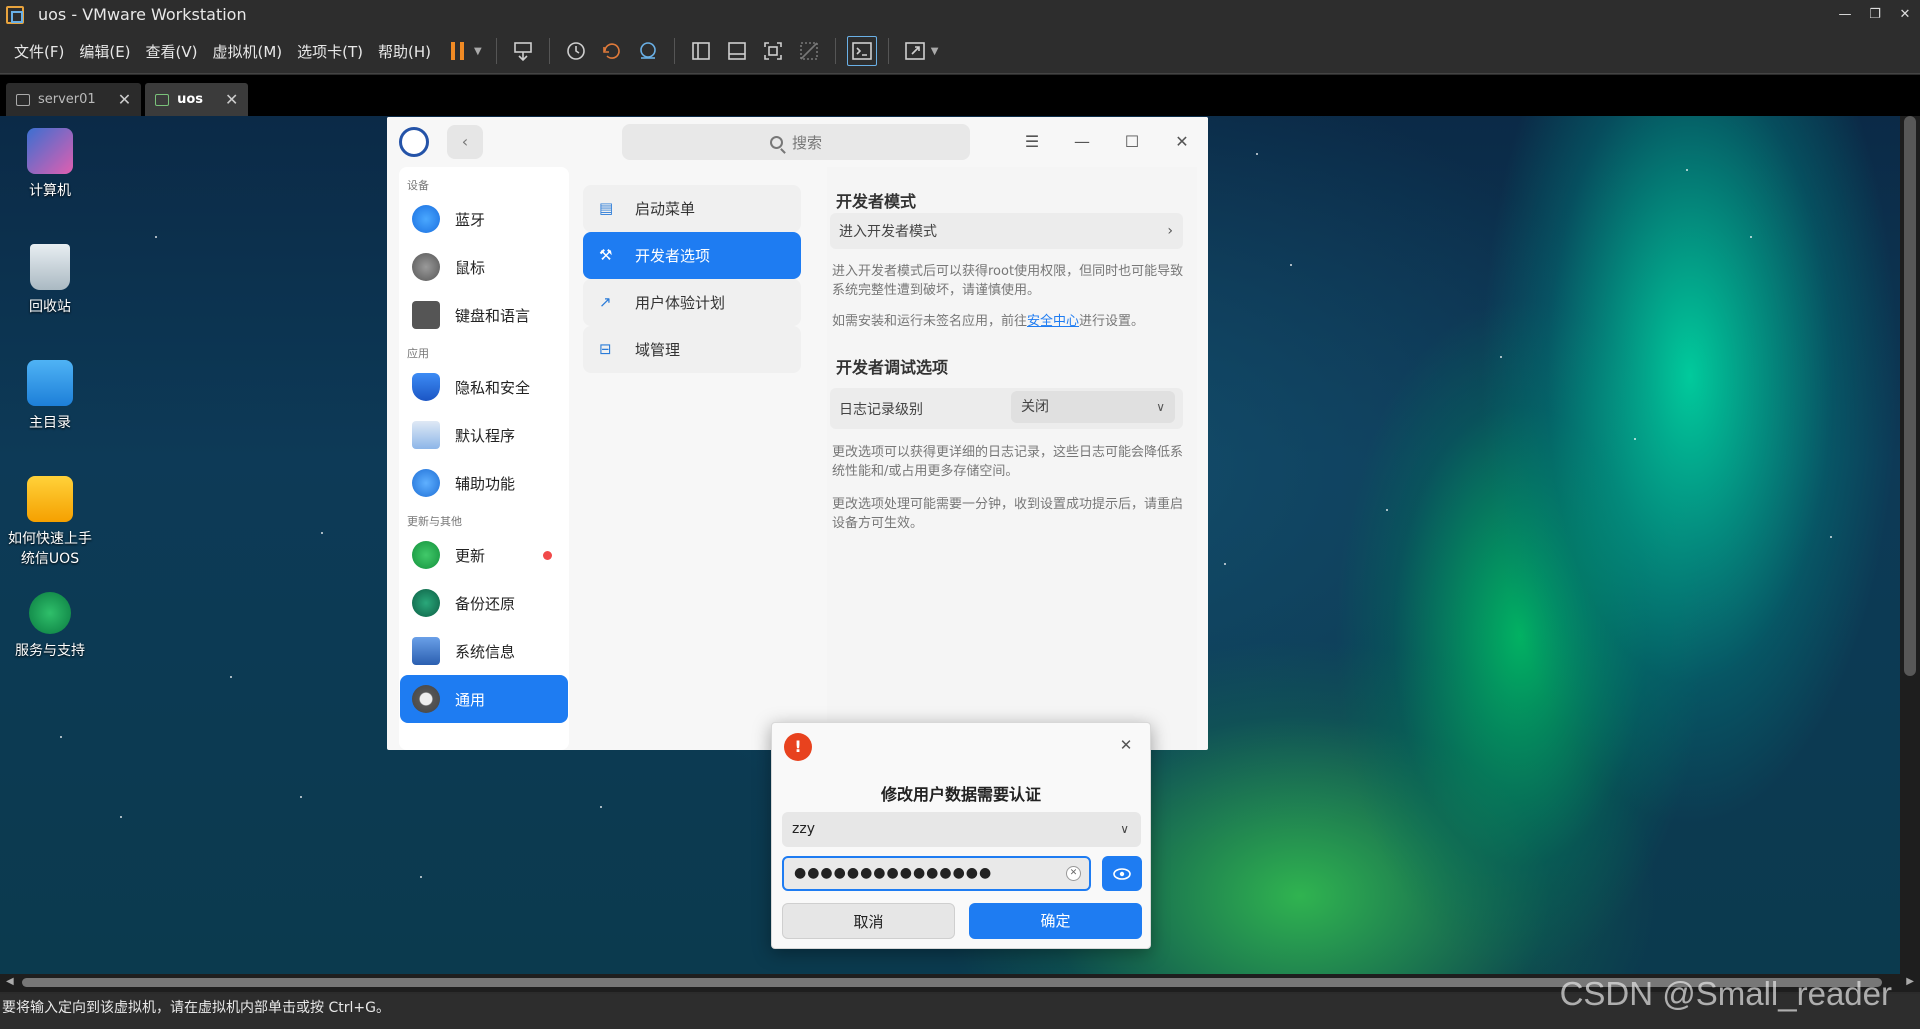  Describe the element at coordinates (606, 207) in the screenshot. I see `boot-menu-icon: ▤` at that location.